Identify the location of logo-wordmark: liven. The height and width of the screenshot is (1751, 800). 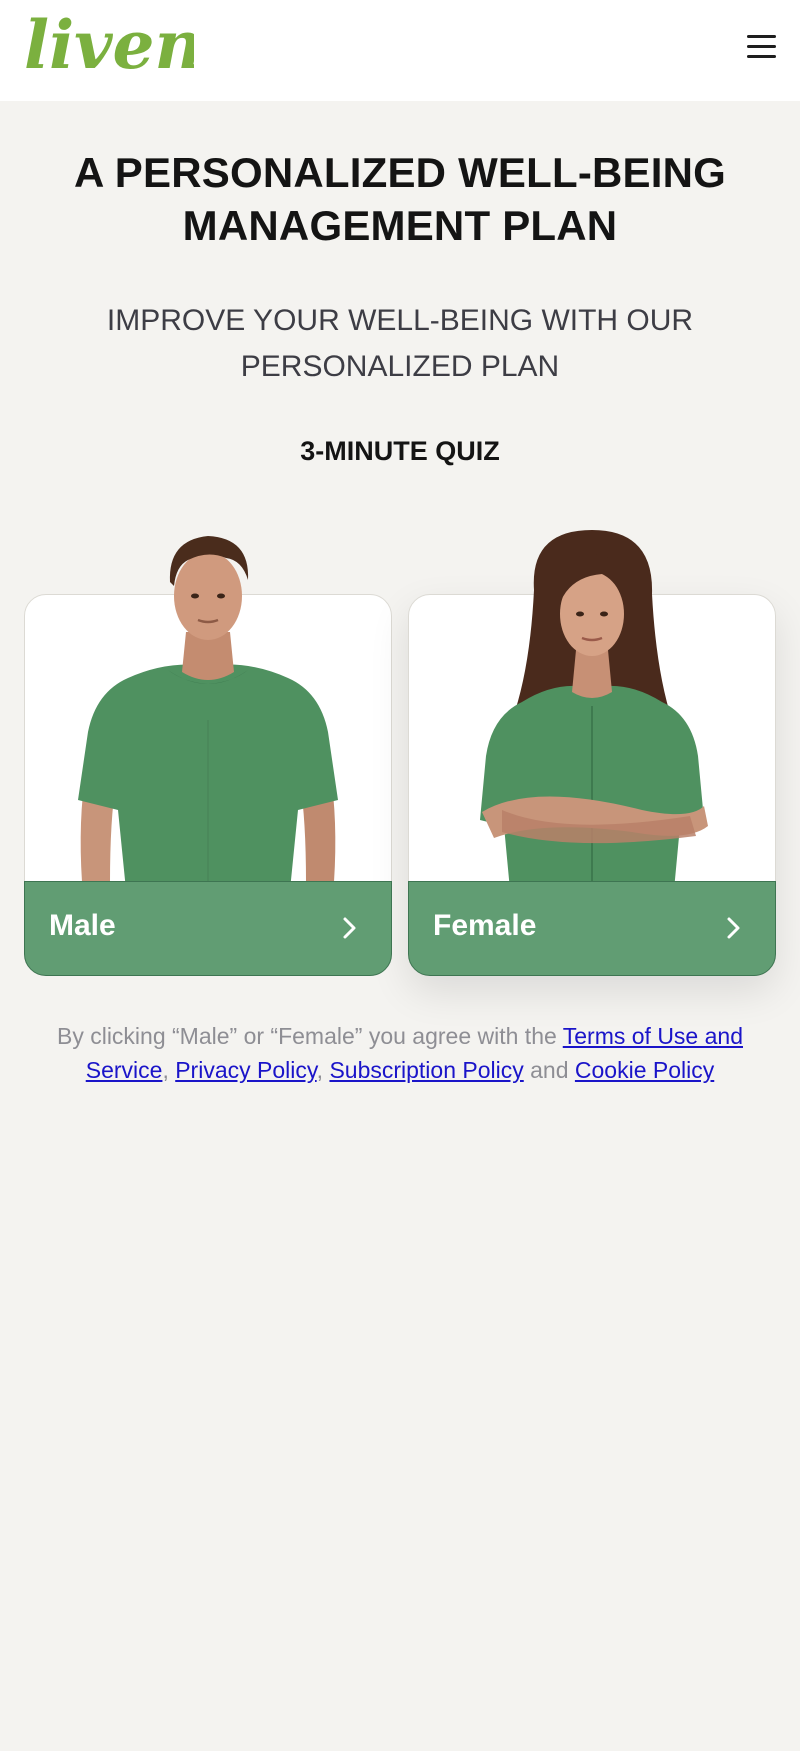
(113, 45).